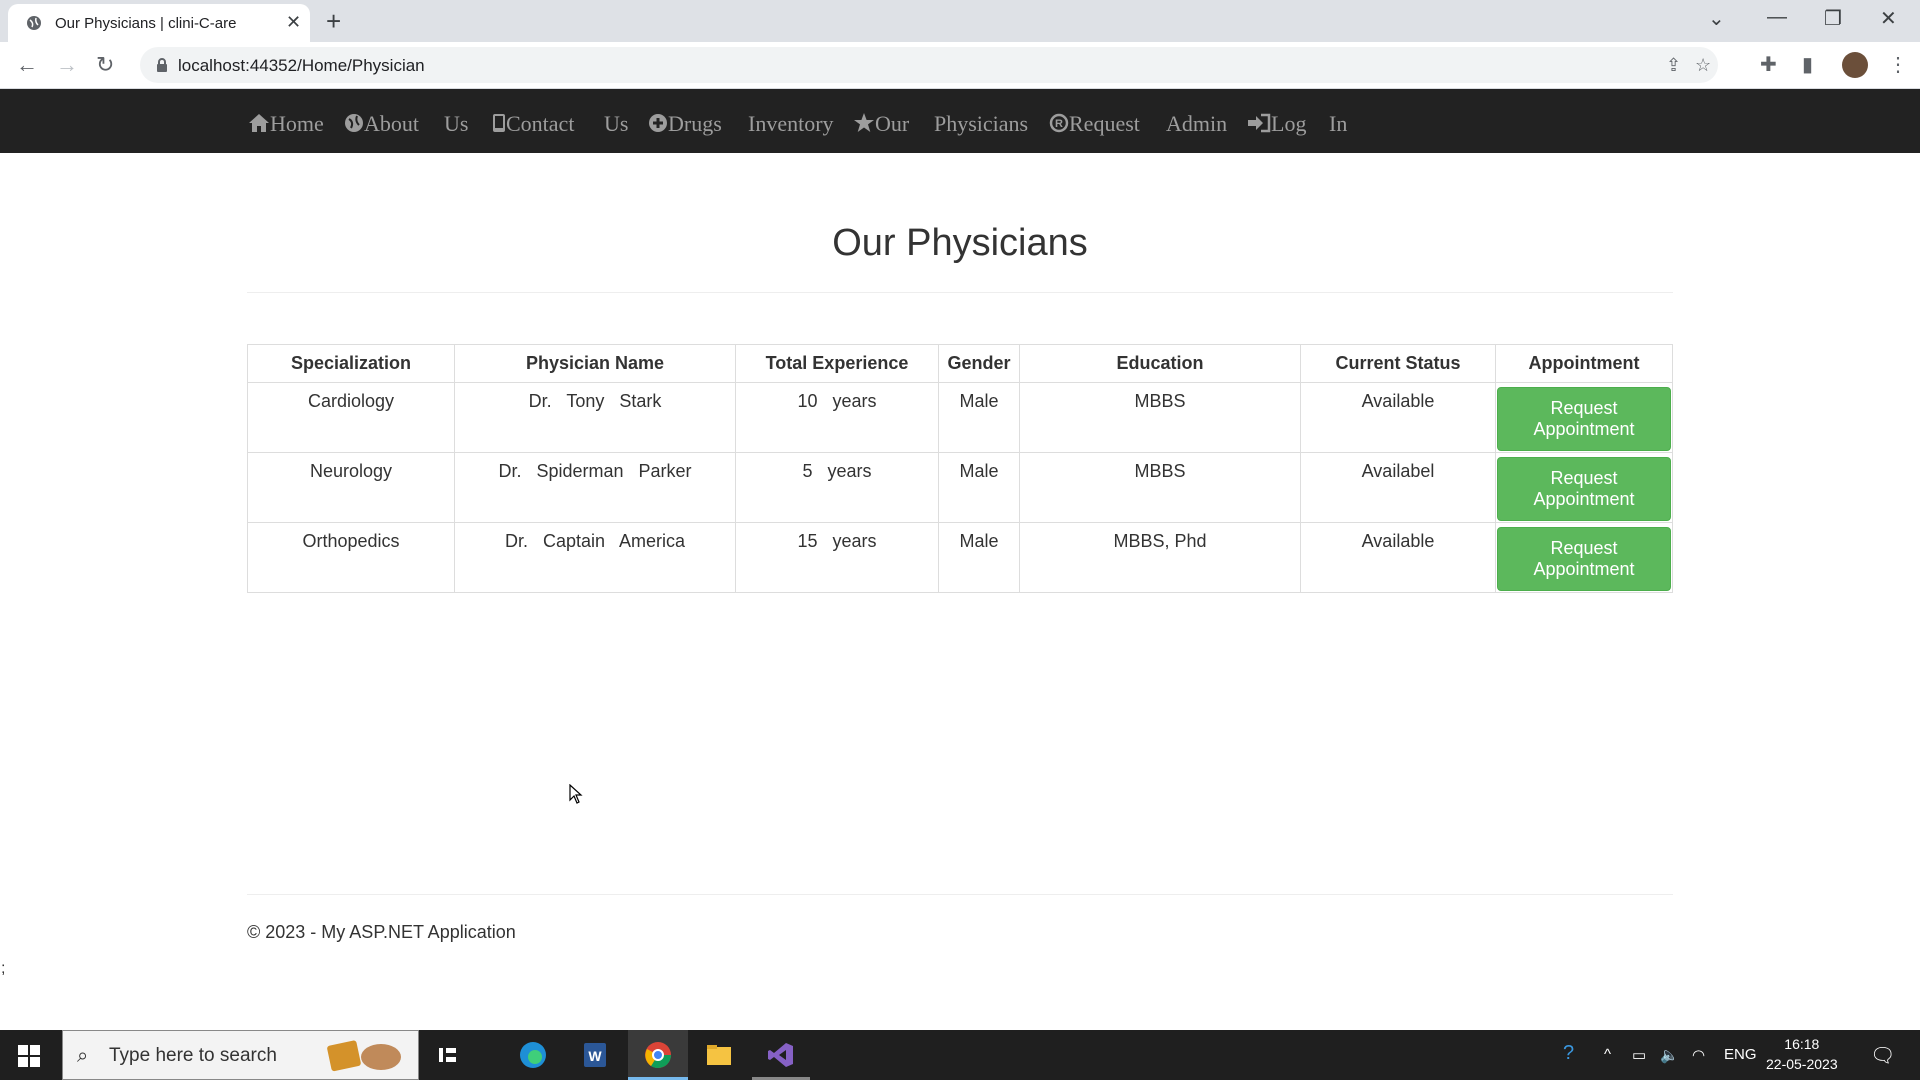  I want to click on browser-tab: Our Physicians | clini-C-are ✕, so click(159, 23).